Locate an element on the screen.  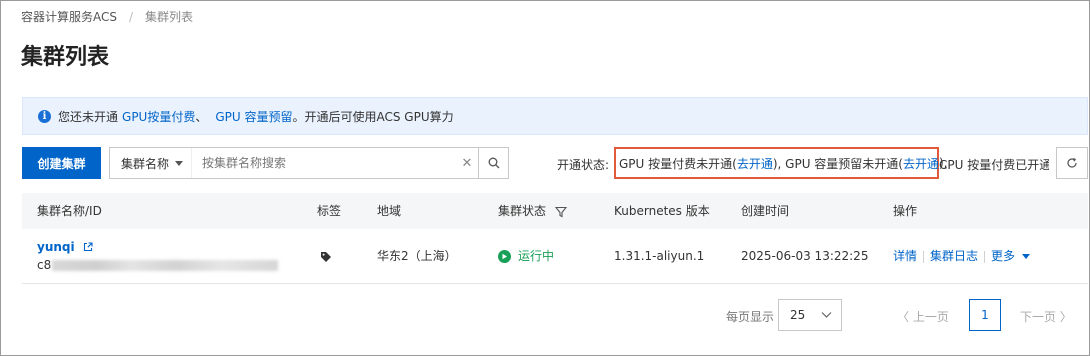
page-size-value: 25 is located at coordinates (798, 315).